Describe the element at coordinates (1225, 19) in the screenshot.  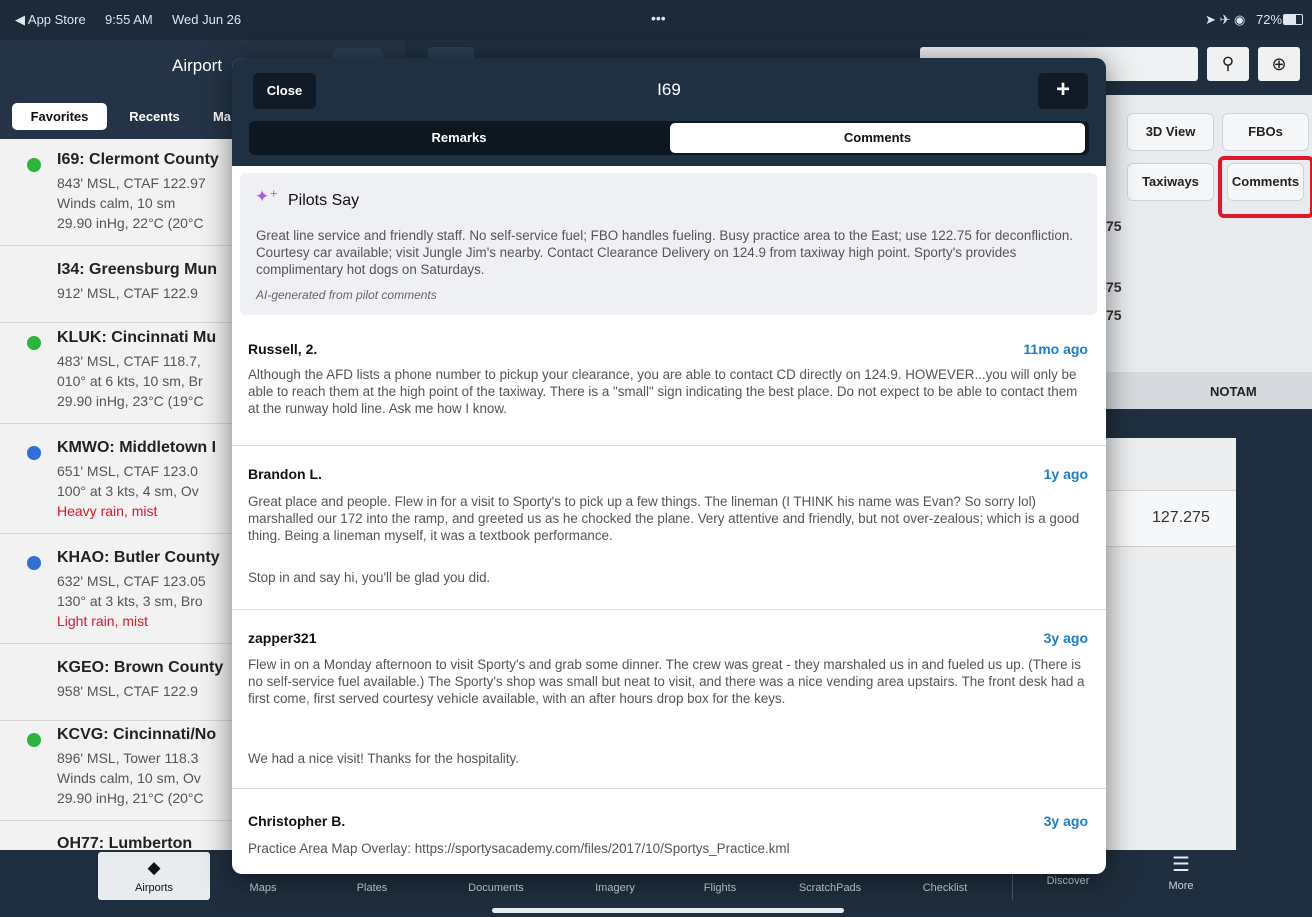
I see `location-airplane-wifi-icons: ➤ ✈ ◉` at that location.